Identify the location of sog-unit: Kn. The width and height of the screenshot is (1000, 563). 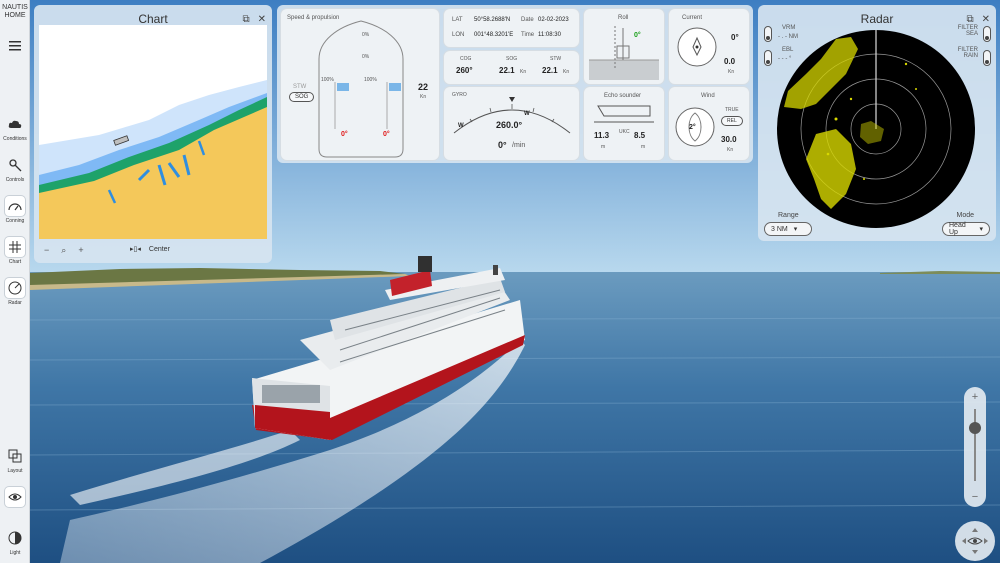
(523, 72).